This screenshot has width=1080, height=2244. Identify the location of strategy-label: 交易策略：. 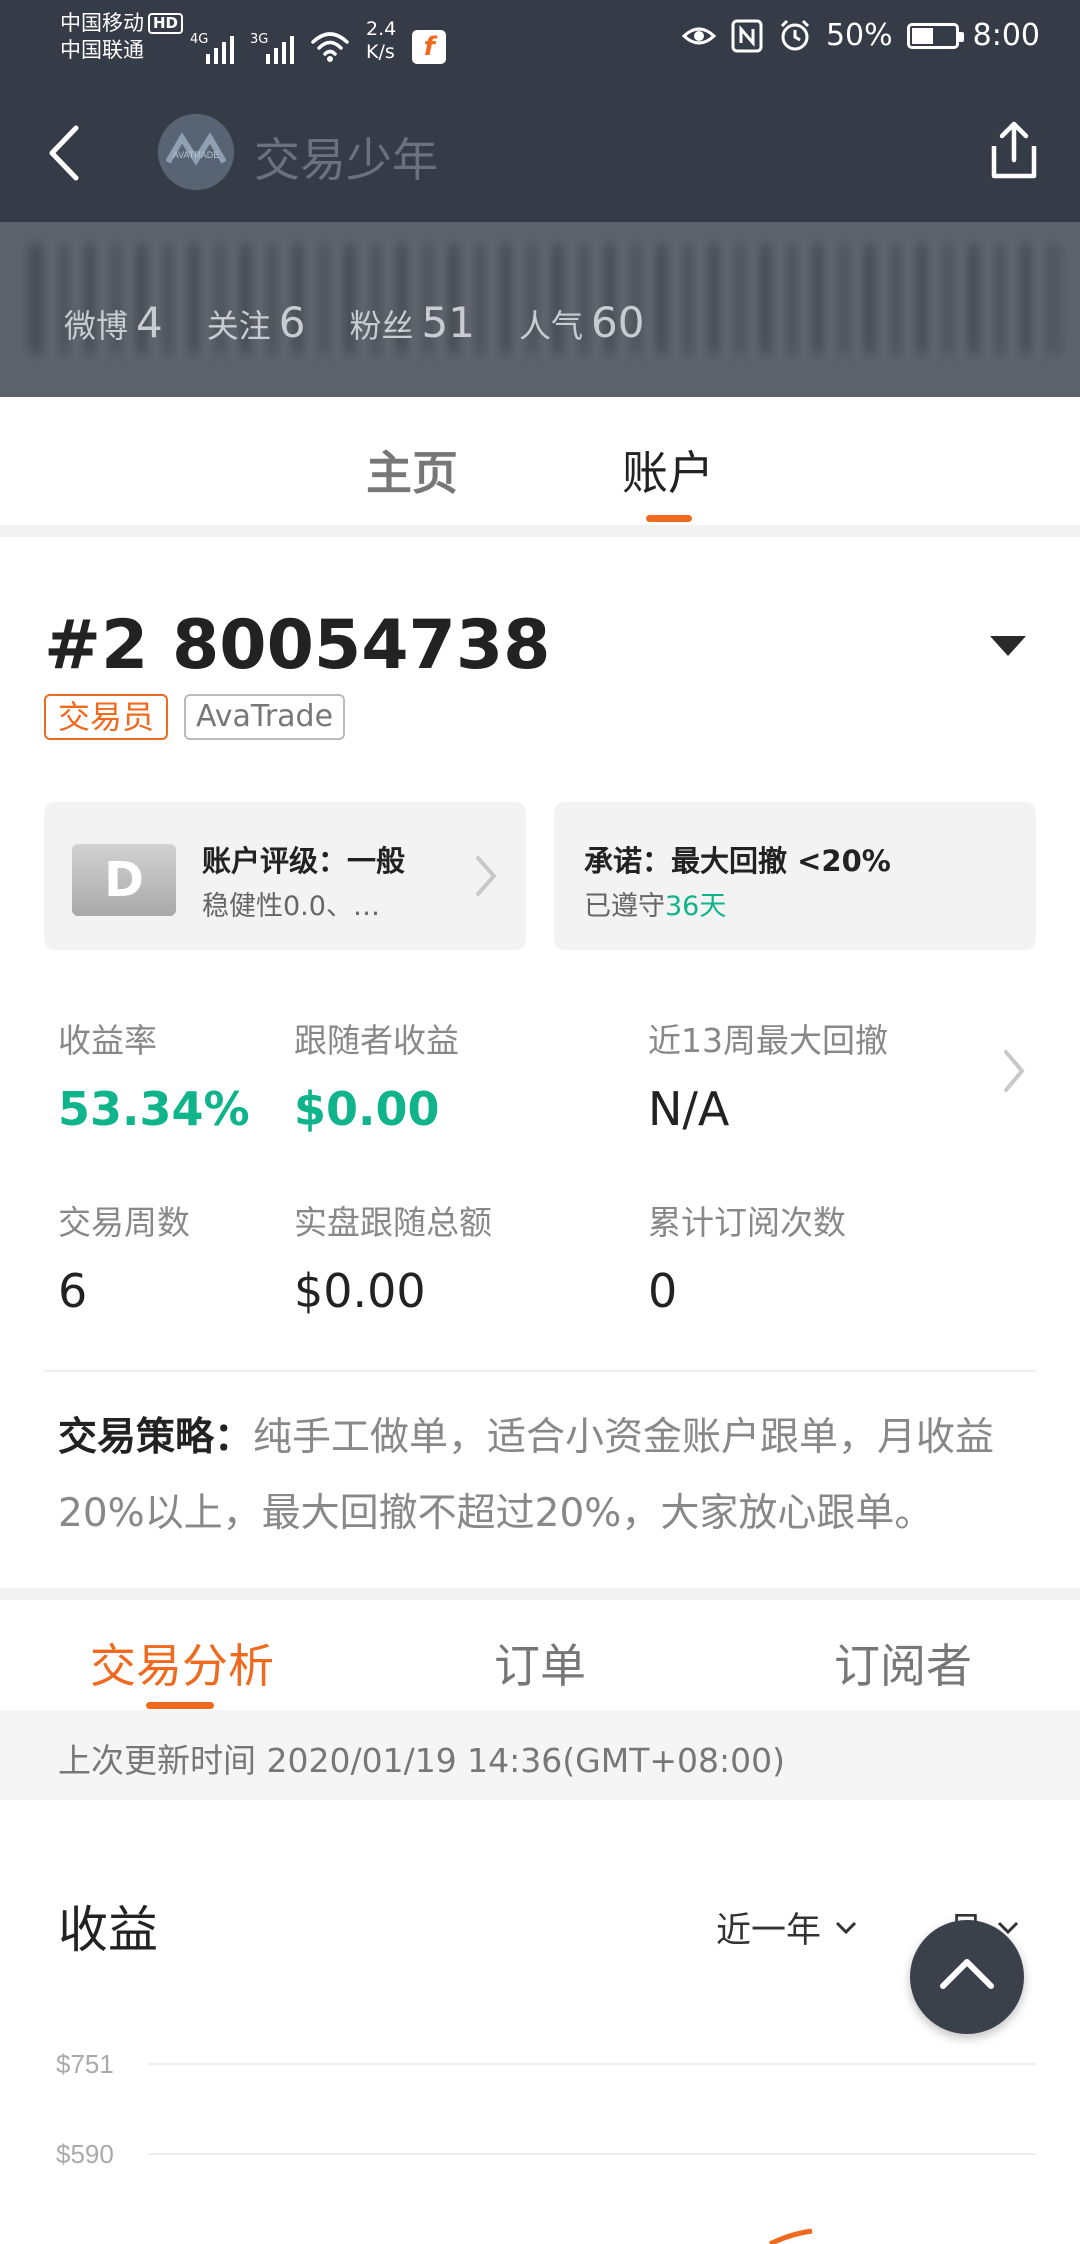
(156, 1437).